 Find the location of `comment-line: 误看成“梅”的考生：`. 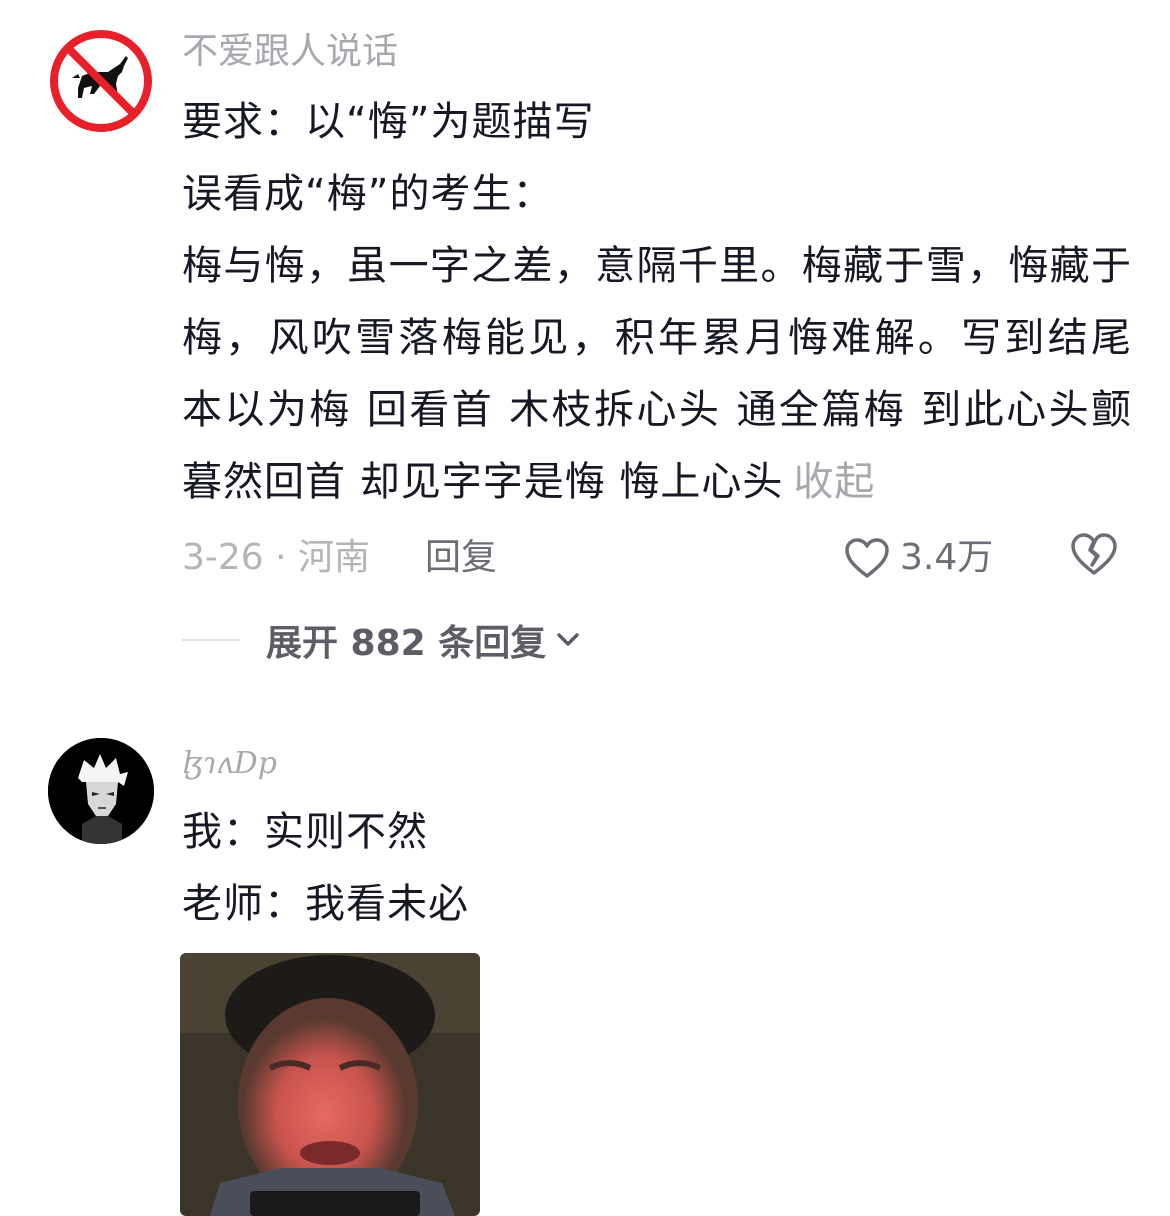

comment-line: 误看成“梅”的考生： is located at coordinates (368, 194).